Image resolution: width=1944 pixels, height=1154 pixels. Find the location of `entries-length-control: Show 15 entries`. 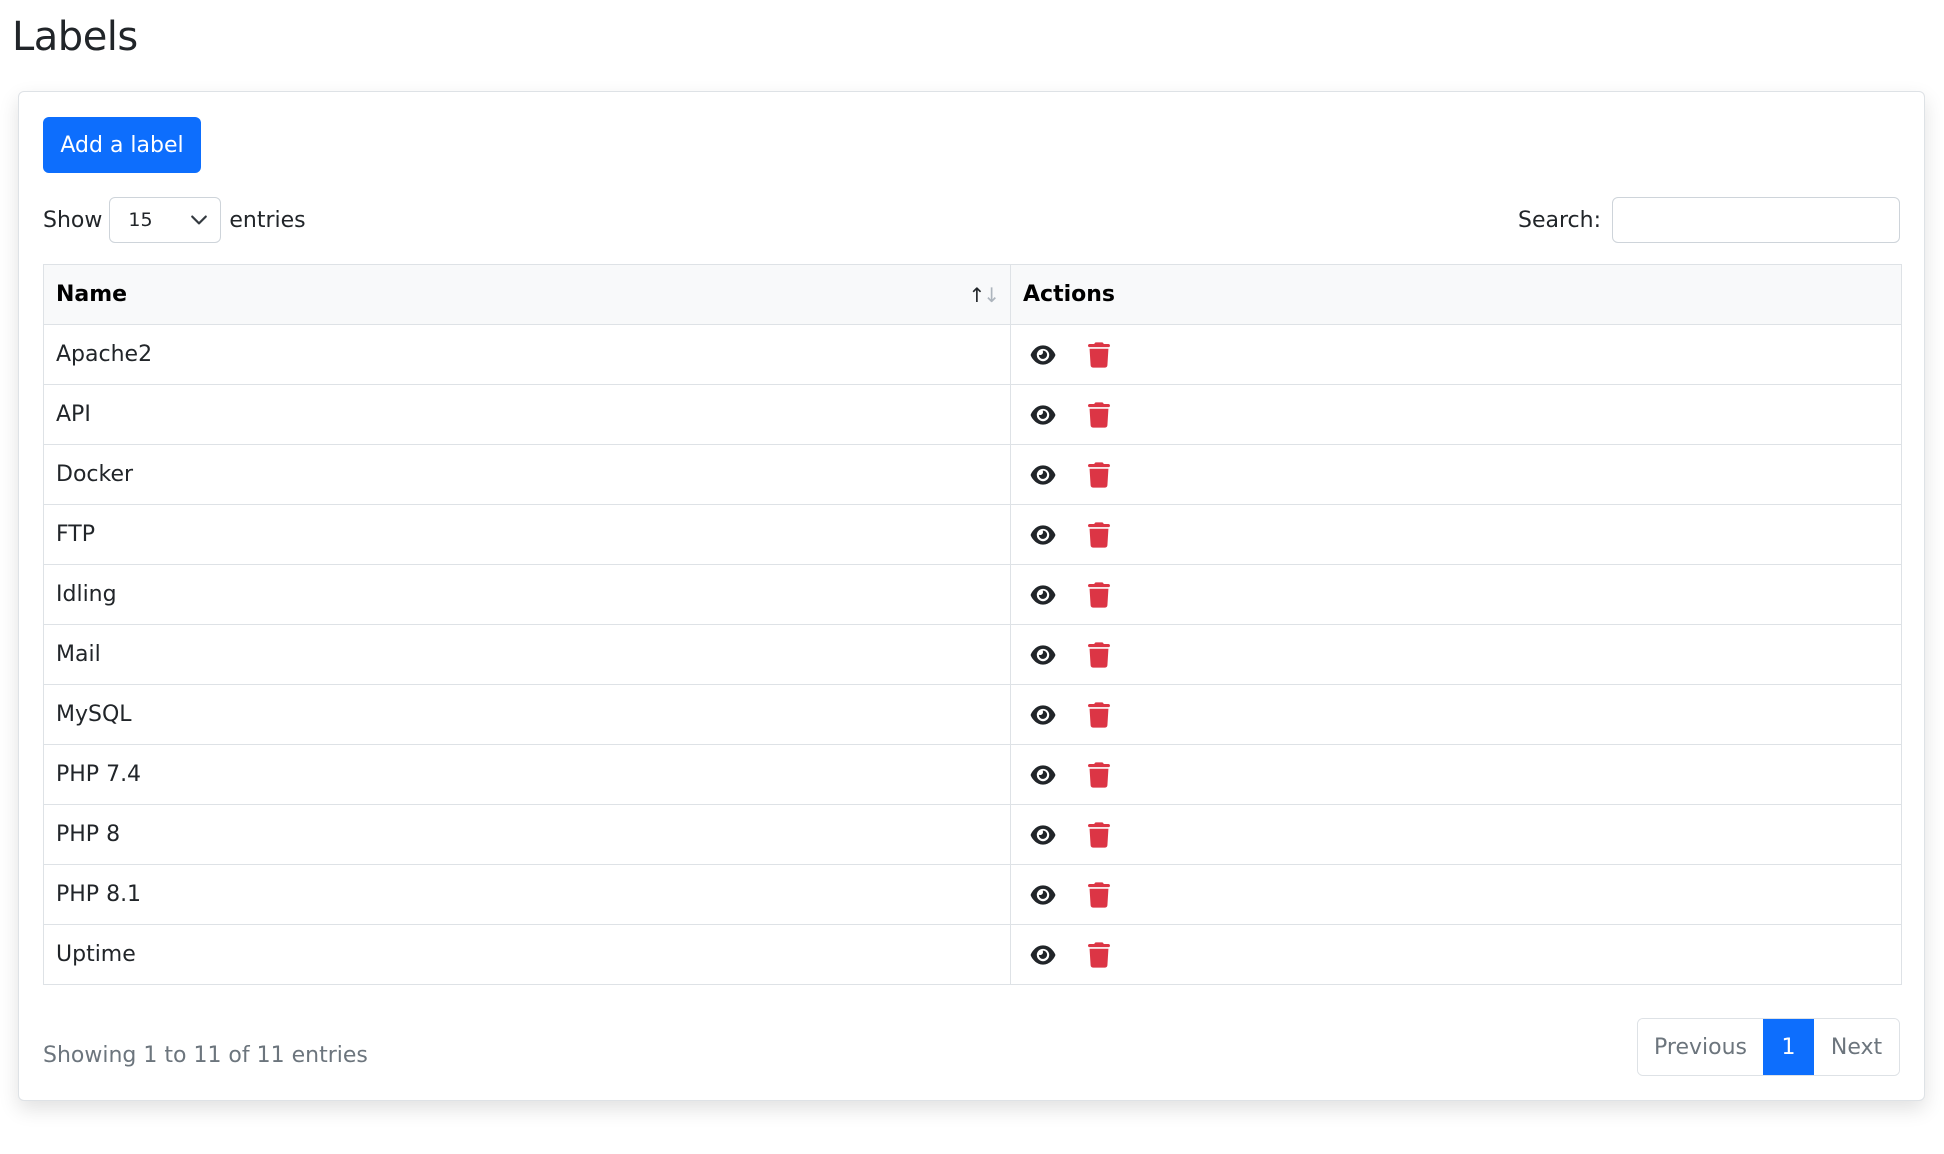

entries-length-control: Show 15 entries is located at coordinates (174, 220).